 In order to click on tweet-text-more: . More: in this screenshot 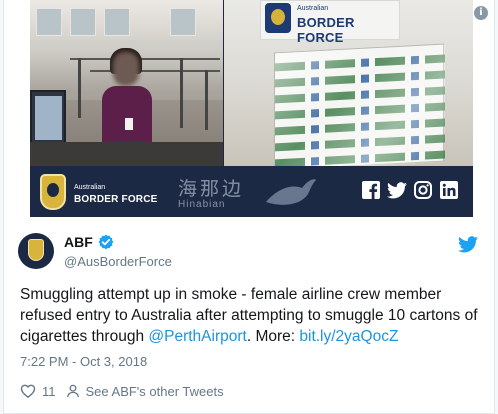, I will do `click(273, 336)`.